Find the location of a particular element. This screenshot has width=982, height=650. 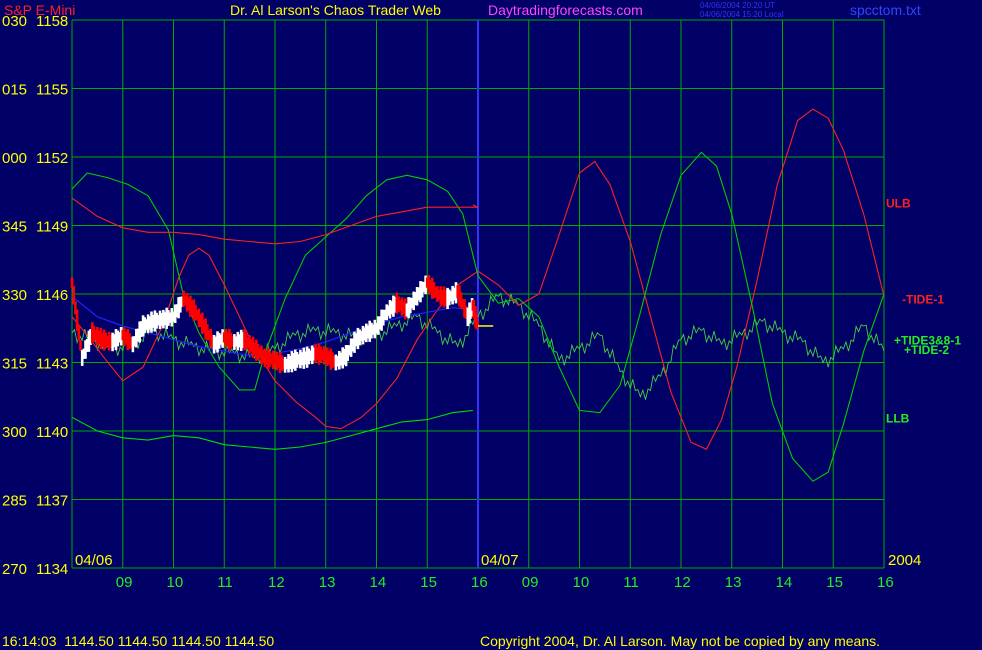

symbol-title: S&P E-Mini is located at coordinates (39, 10).